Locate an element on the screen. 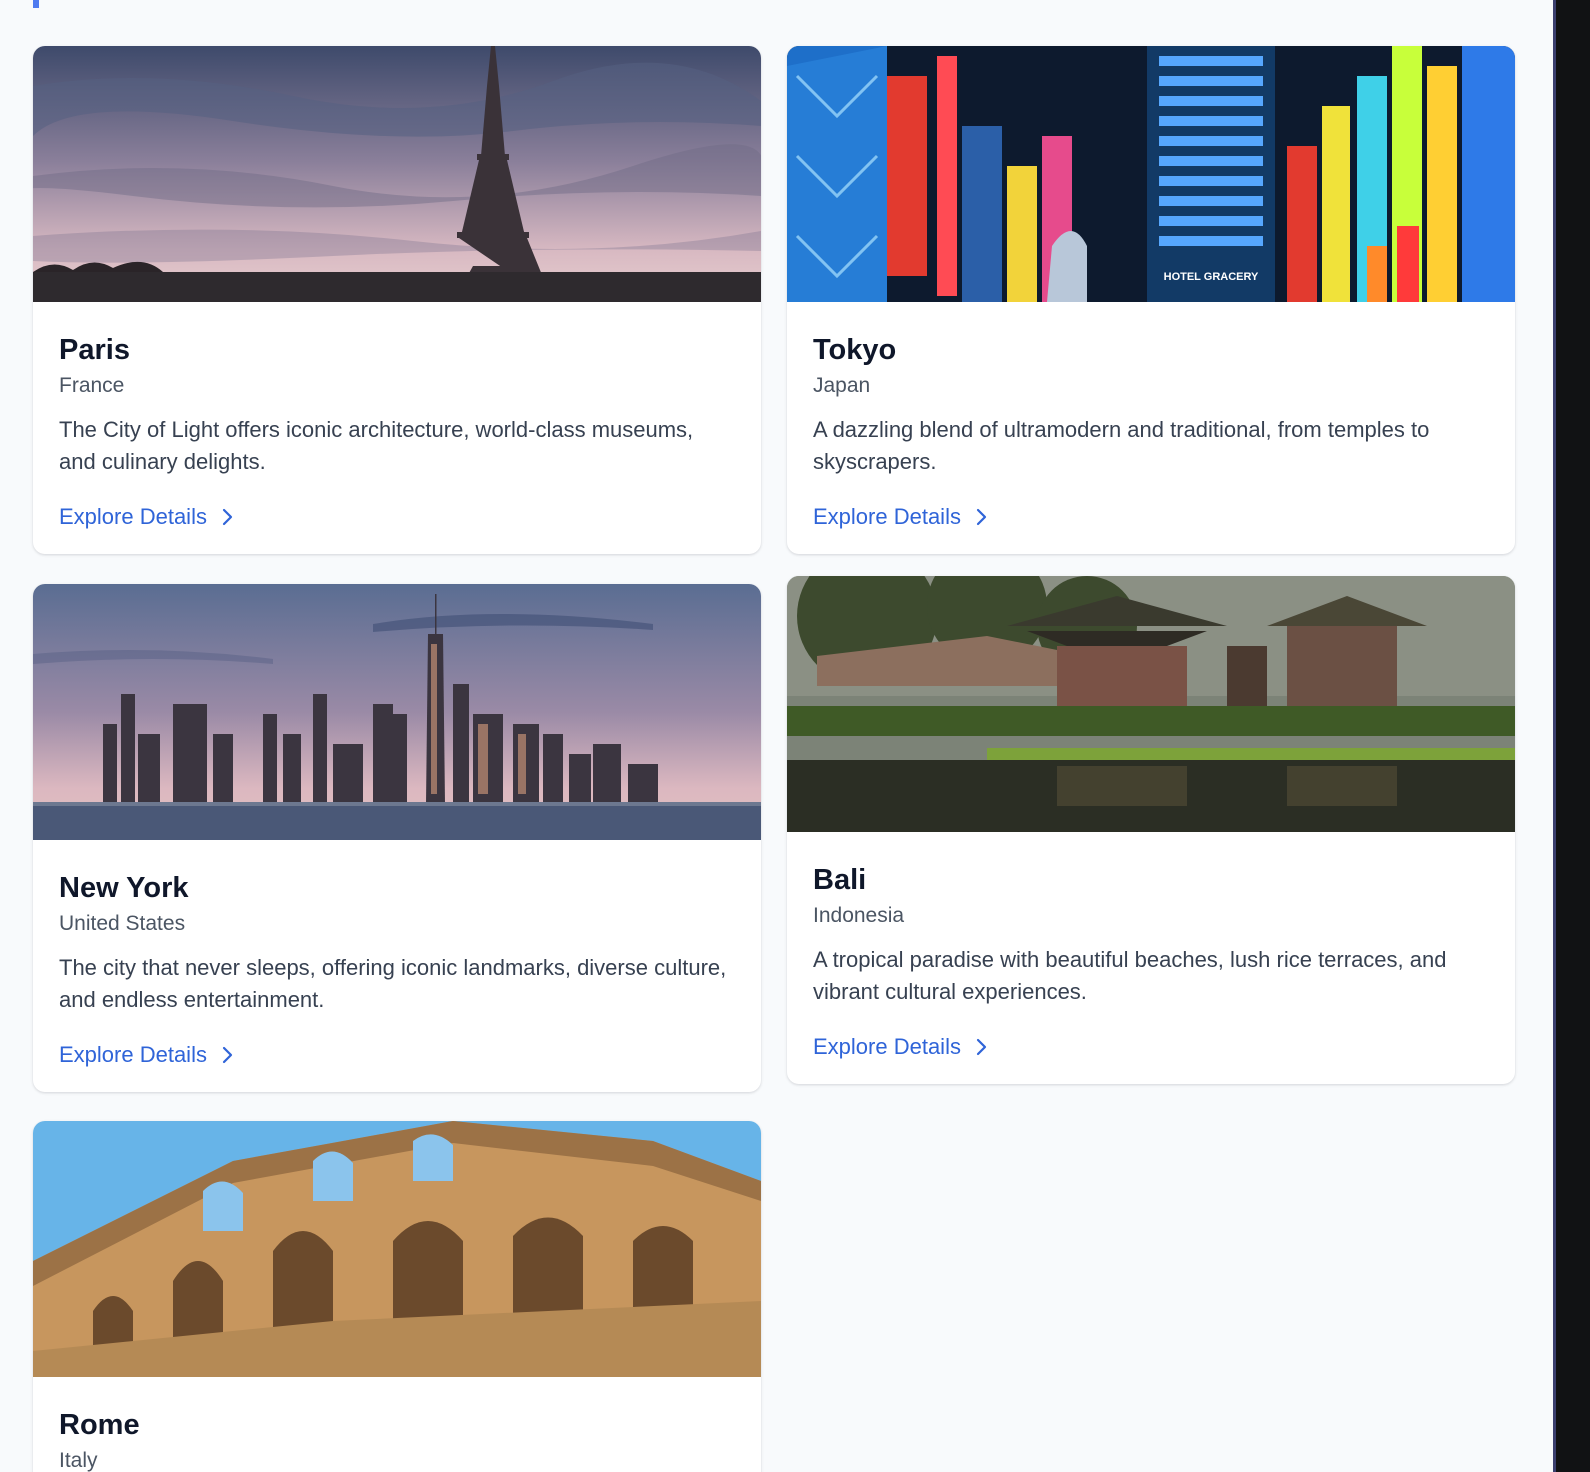  hotel-sign: HOTEL GRACERY is located at coordinates (1211, 277).